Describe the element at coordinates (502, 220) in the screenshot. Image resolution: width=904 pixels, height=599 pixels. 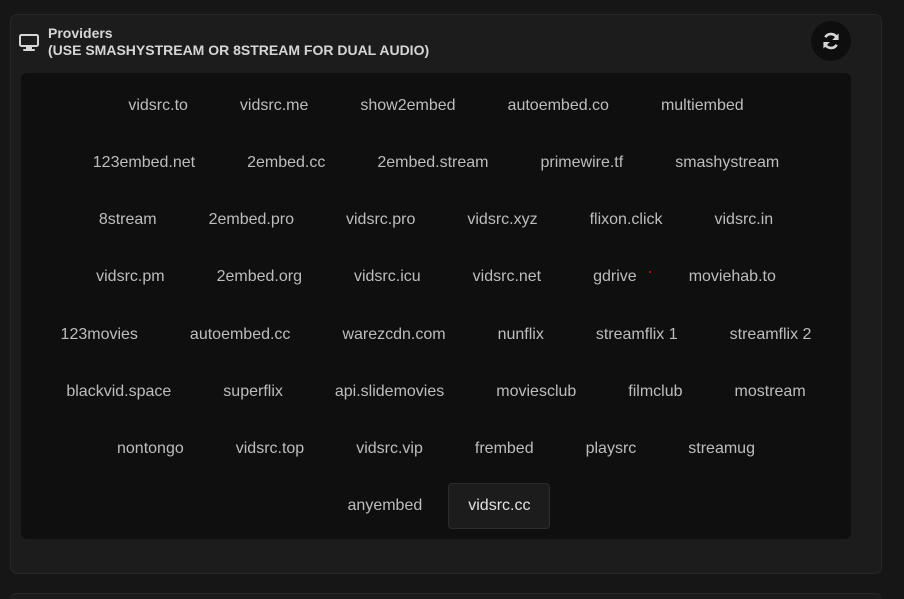
I see `provider-button: vidsrc.xyz` at that location.